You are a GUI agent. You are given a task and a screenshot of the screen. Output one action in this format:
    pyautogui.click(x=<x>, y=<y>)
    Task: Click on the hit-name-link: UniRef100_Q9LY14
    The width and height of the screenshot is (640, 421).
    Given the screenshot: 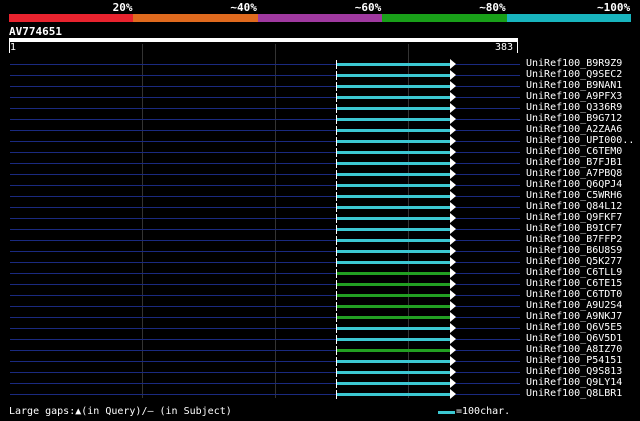 What is the action you would take?
    pyautogui.click(x=582, y=382)
    